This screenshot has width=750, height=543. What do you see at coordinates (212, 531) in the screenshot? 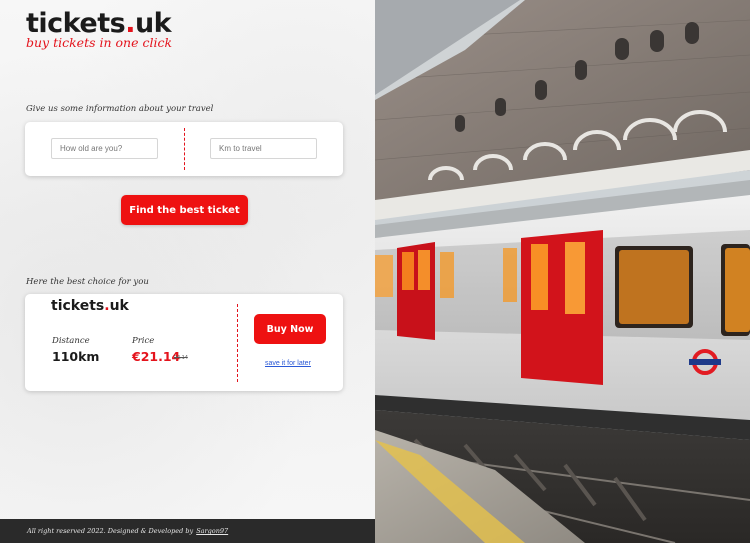
I see `footer-author-link: Sargon97` at bounding box center [212, 531].